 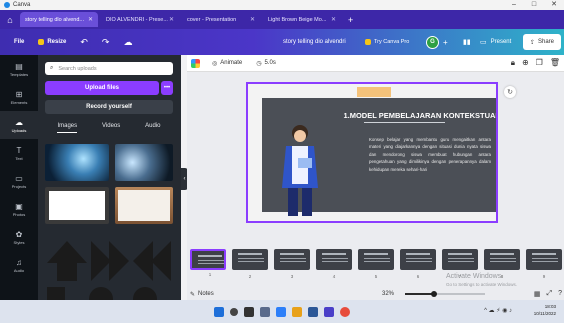 I want to click on page-thumbnail: 3, so click(x=292, y=264).